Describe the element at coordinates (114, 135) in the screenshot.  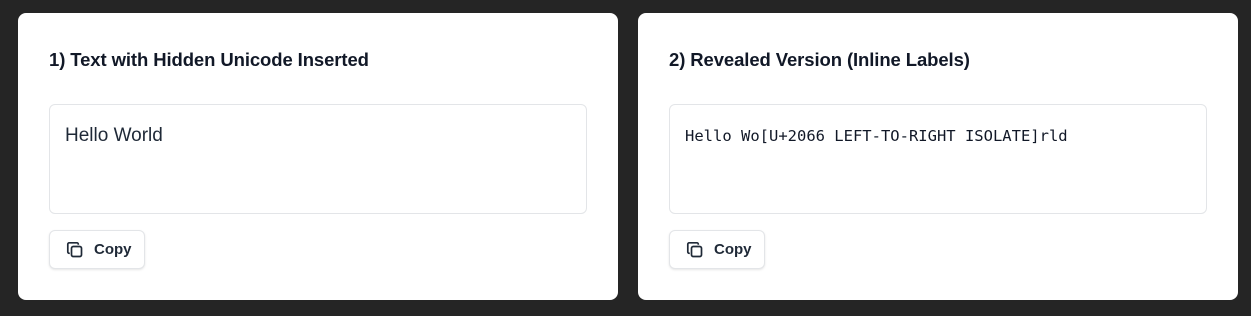
I see `hidden-text-value: Hello World` at that location.